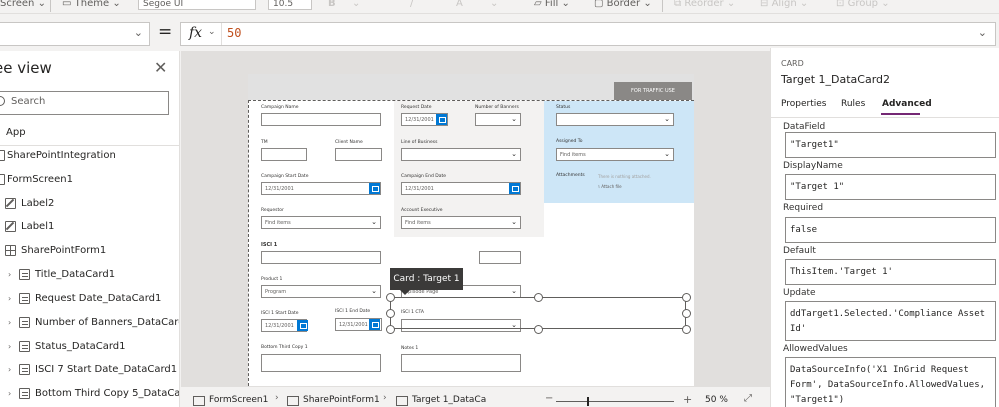  Describe the element at coordinates (863, 4) in the screenshot. I see `group-menu: ⊡ Group ⌄` at that location.